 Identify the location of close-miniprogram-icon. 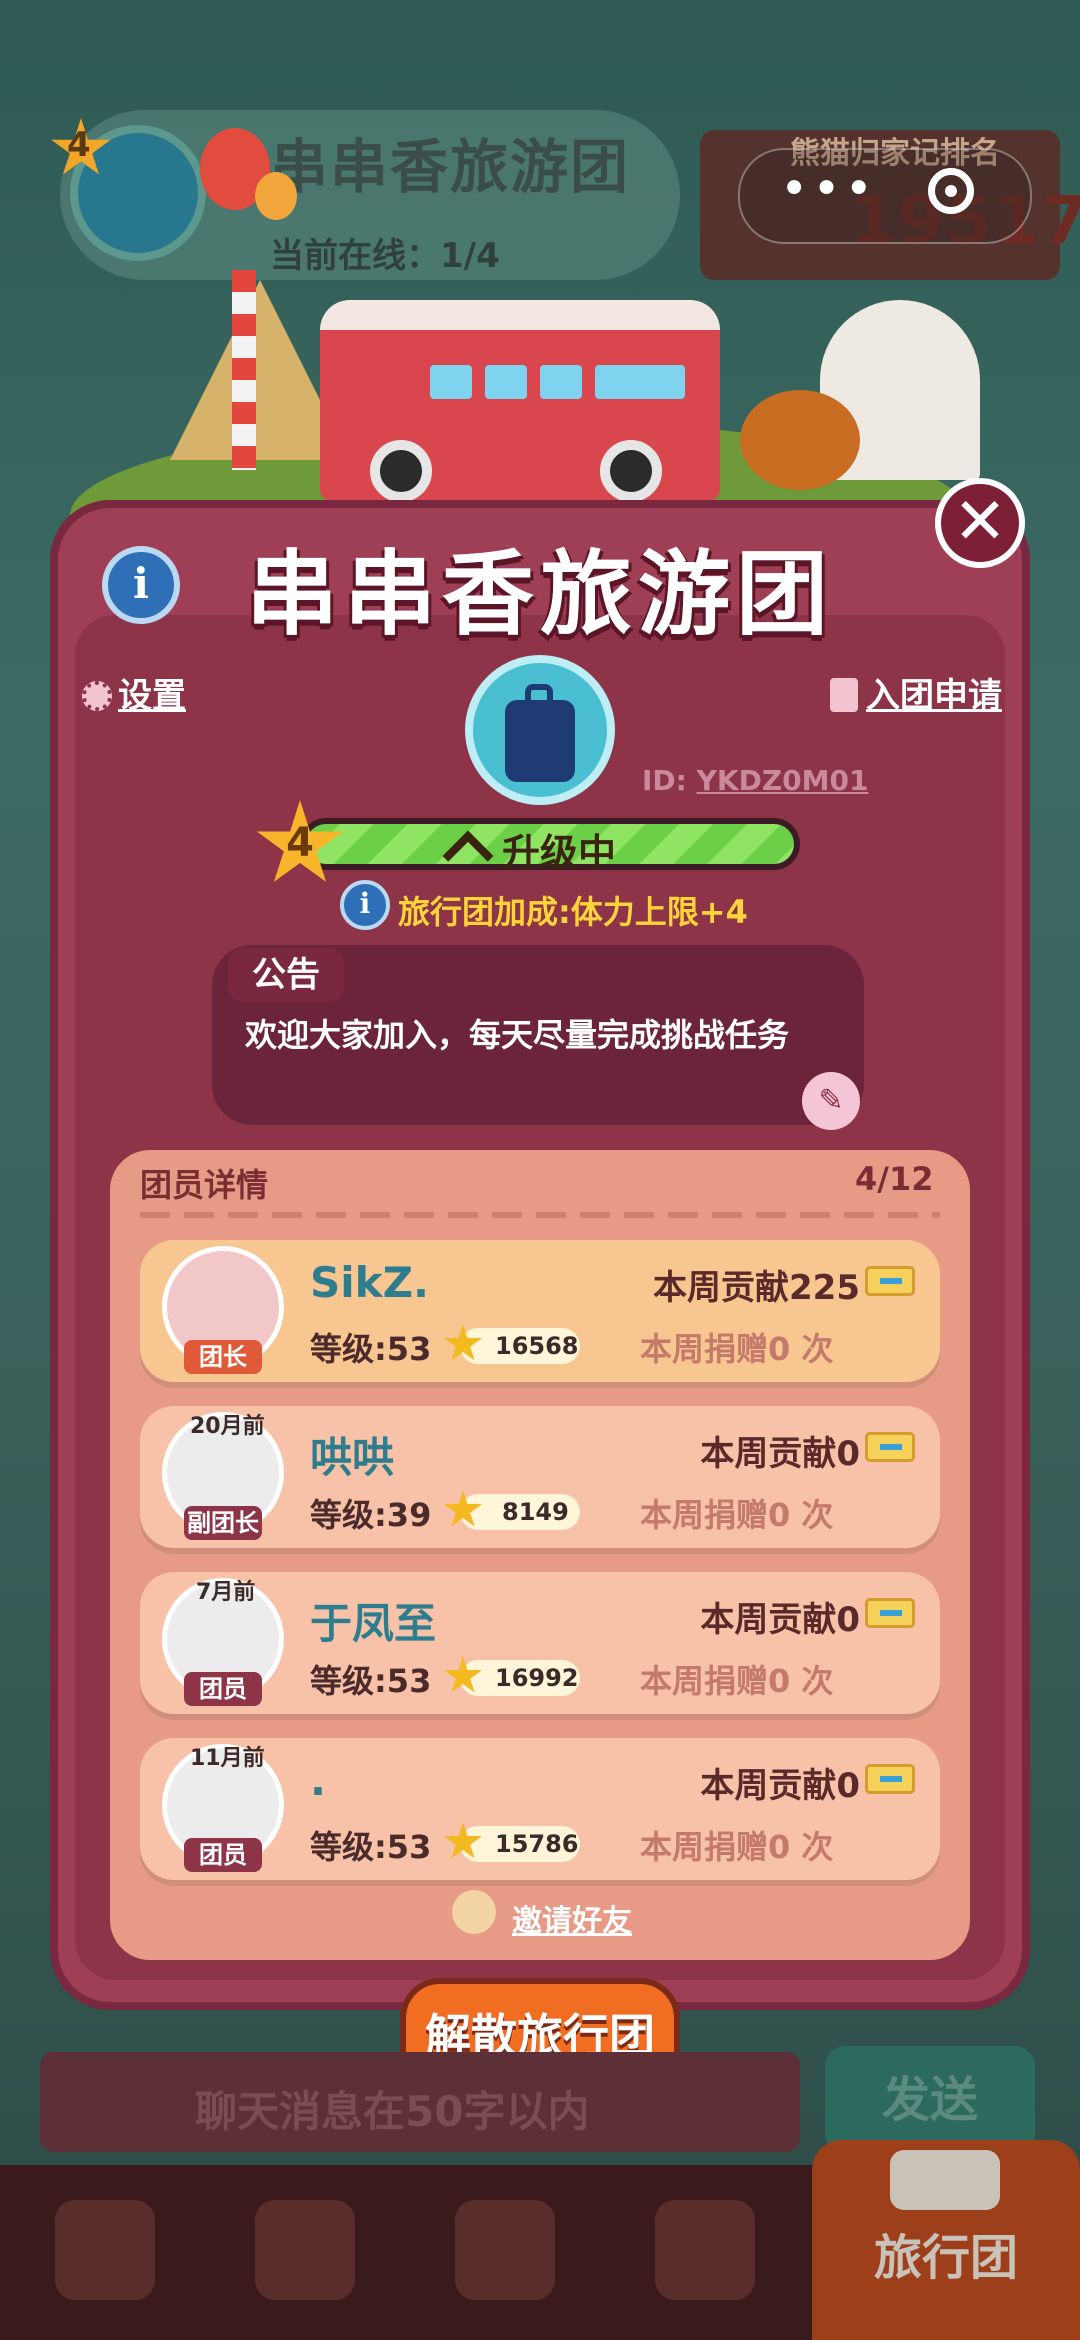
(951, 191).